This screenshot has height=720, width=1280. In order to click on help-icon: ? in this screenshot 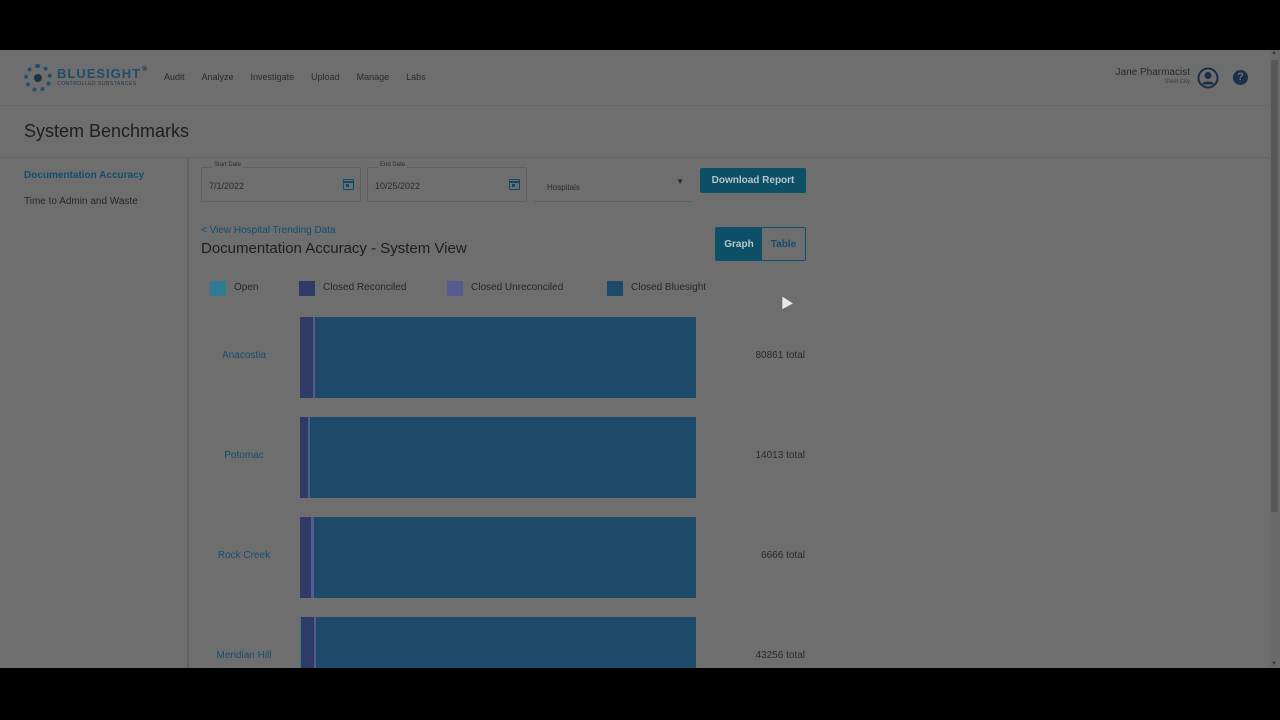, I will do `click(1240, 77)`.